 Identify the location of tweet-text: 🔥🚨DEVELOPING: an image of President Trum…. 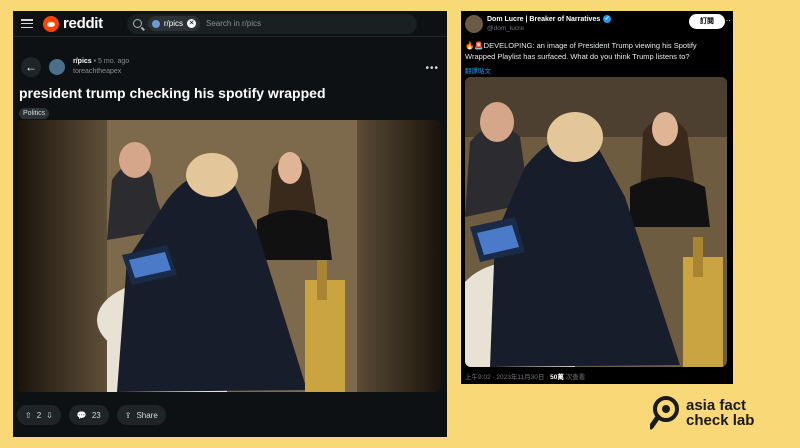
(581, 51).